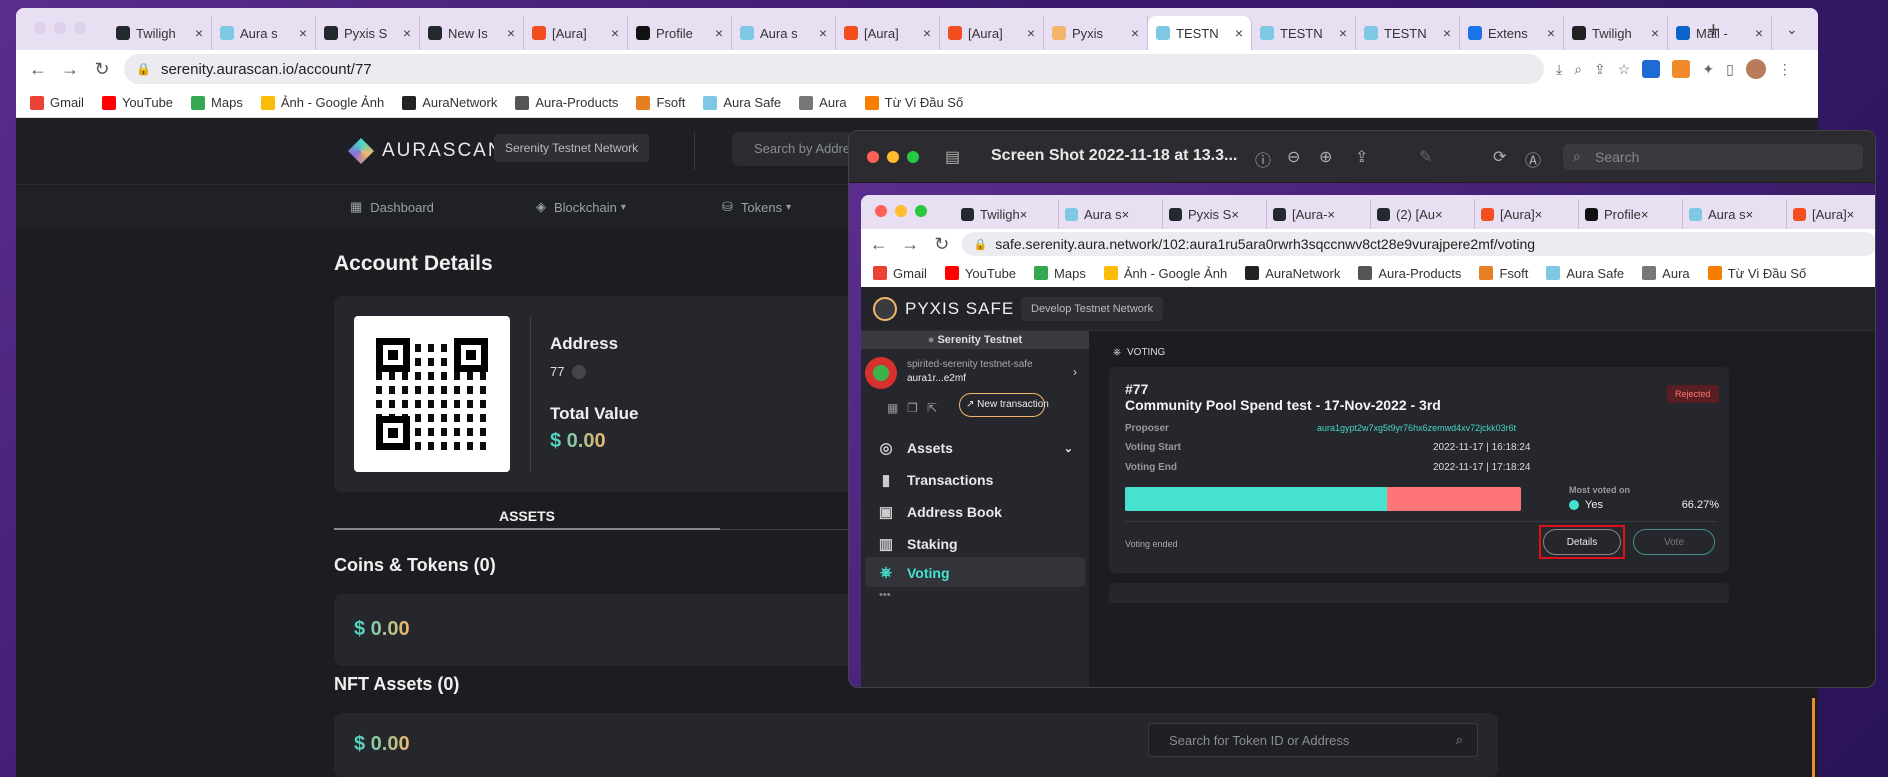 The height and width of the screenshot is (777, 1888). I want to click on more-menu-icon: ⋮, so click(1785, 69).